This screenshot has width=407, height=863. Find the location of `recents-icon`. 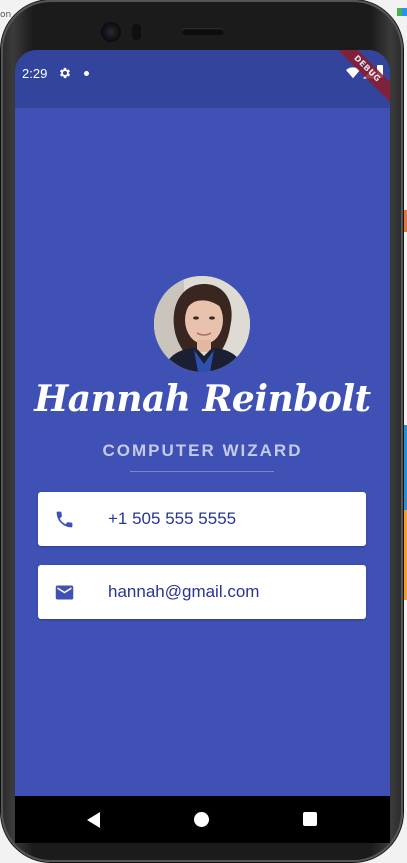

recents-icon is located at coordinates (310, 819).